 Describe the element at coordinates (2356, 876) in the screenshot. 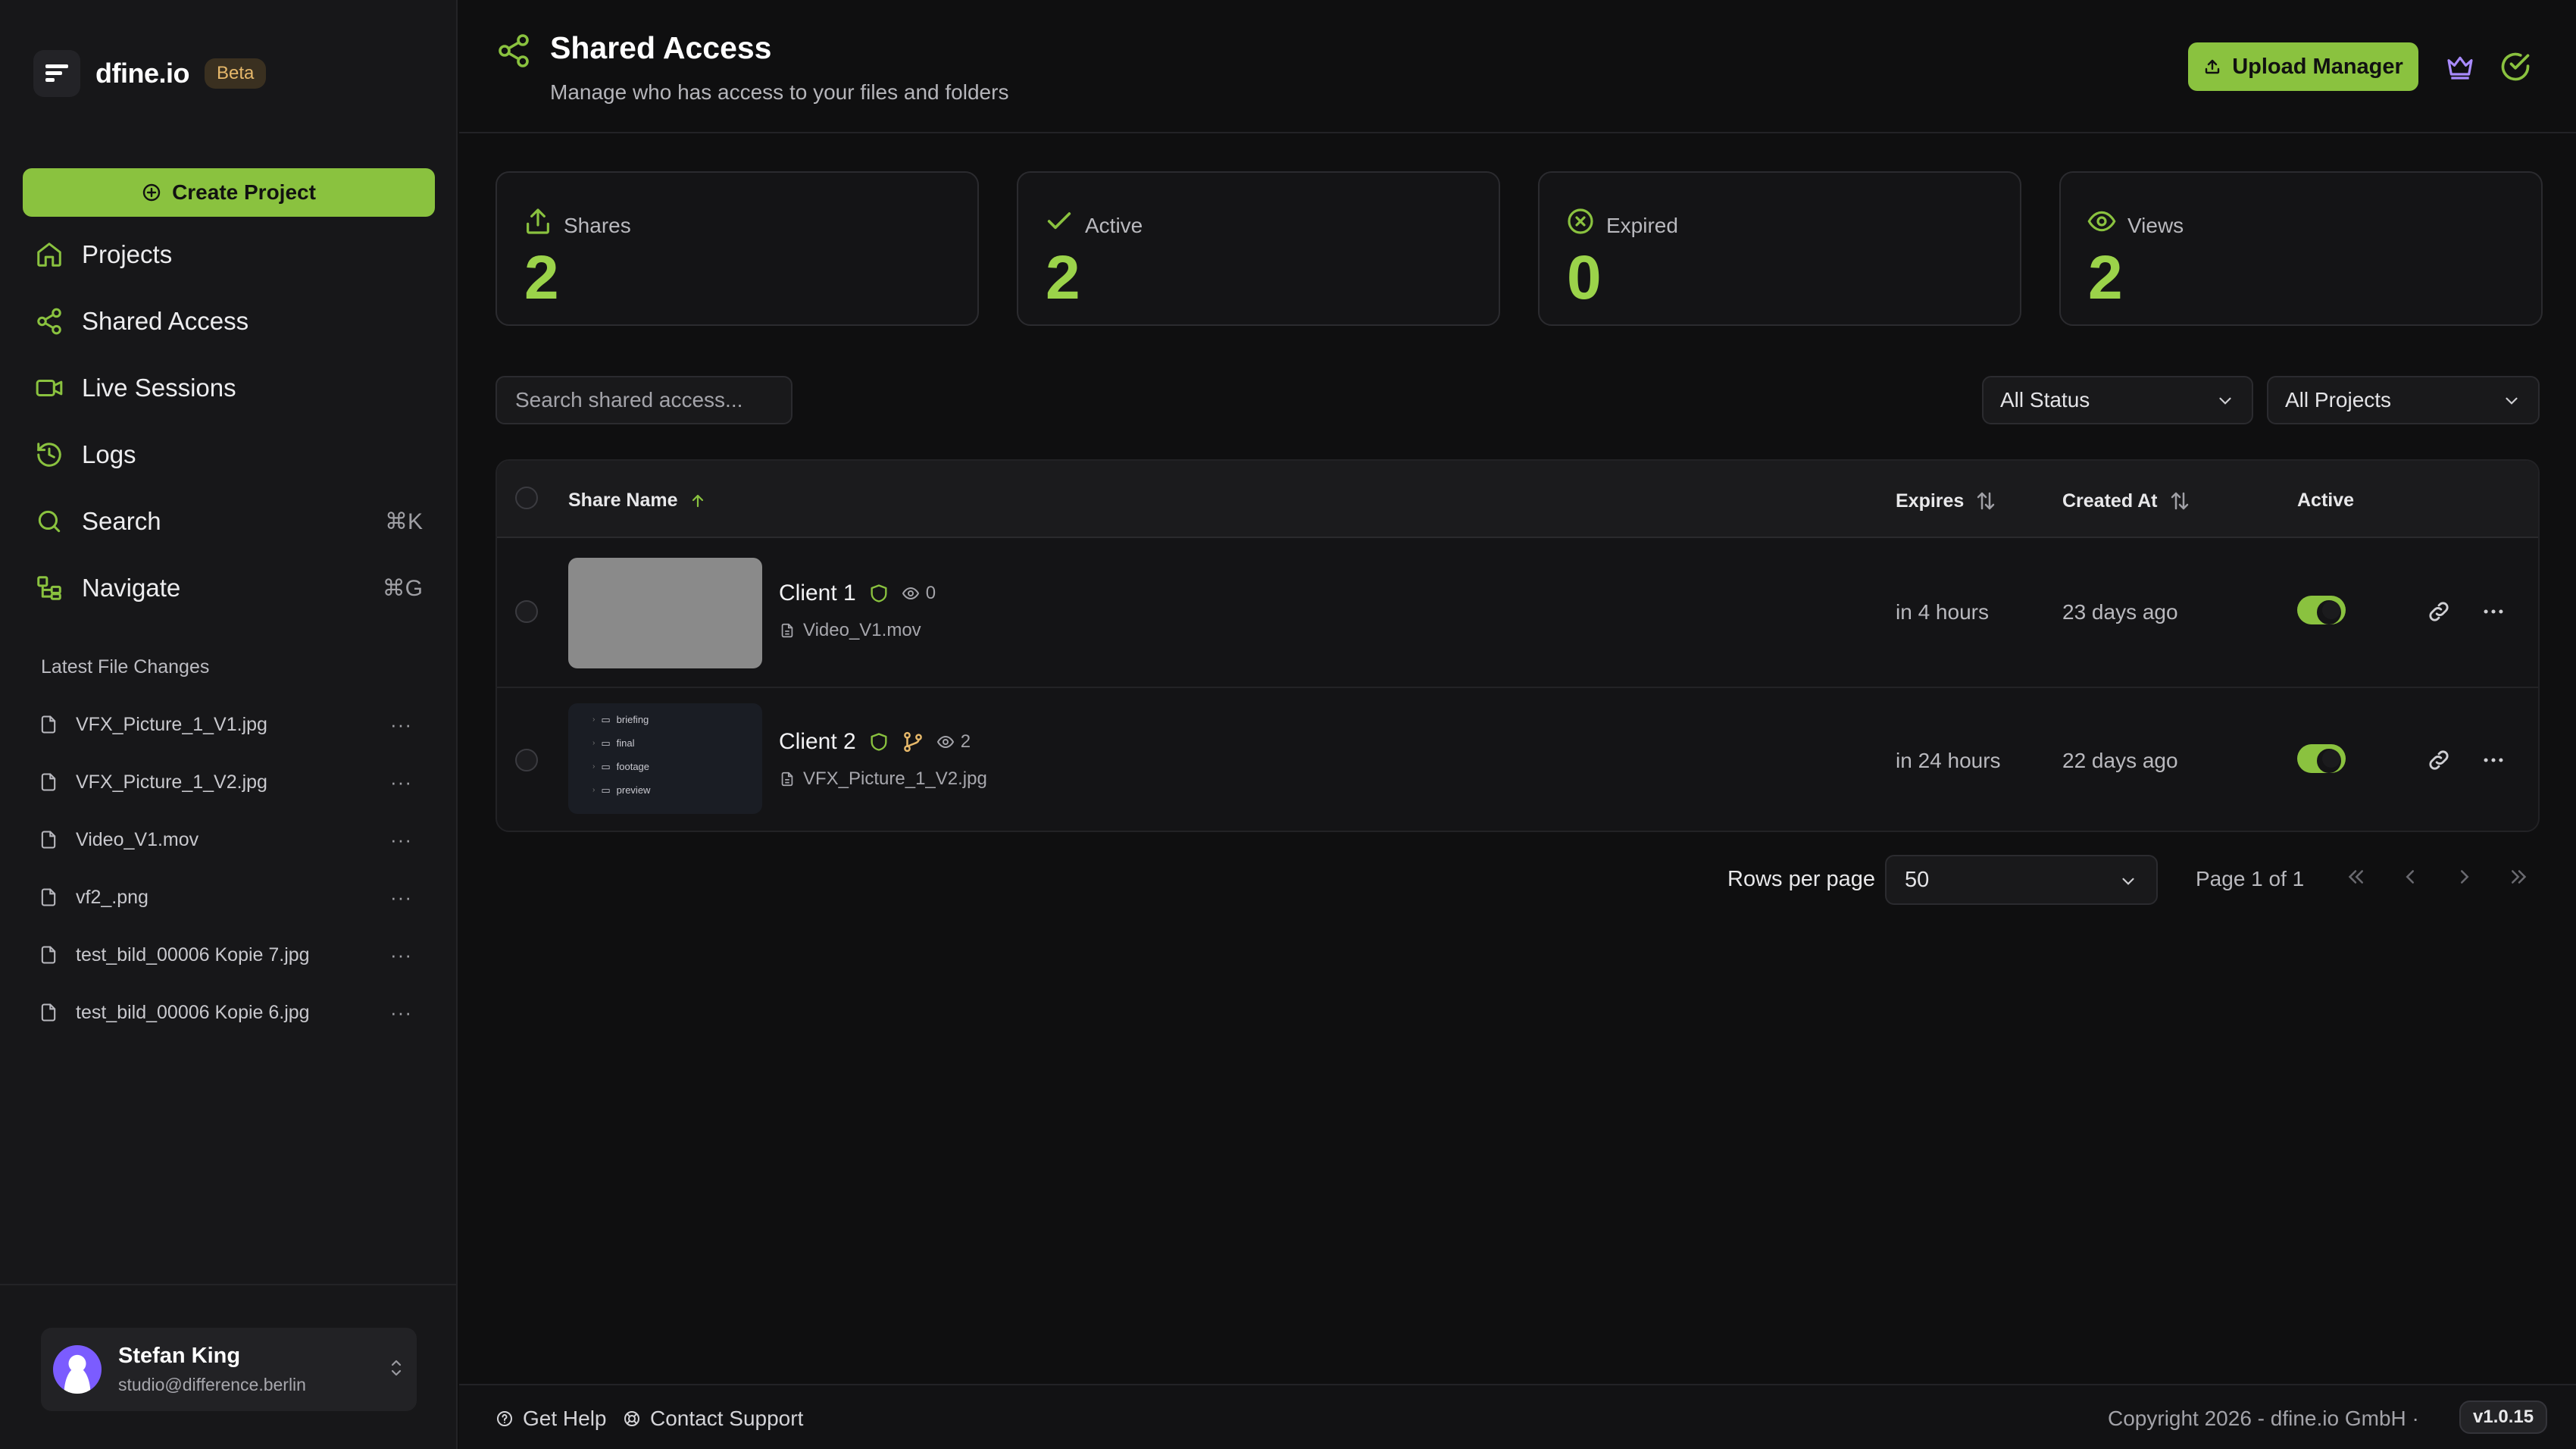

I see `first-page-icon` at that location.